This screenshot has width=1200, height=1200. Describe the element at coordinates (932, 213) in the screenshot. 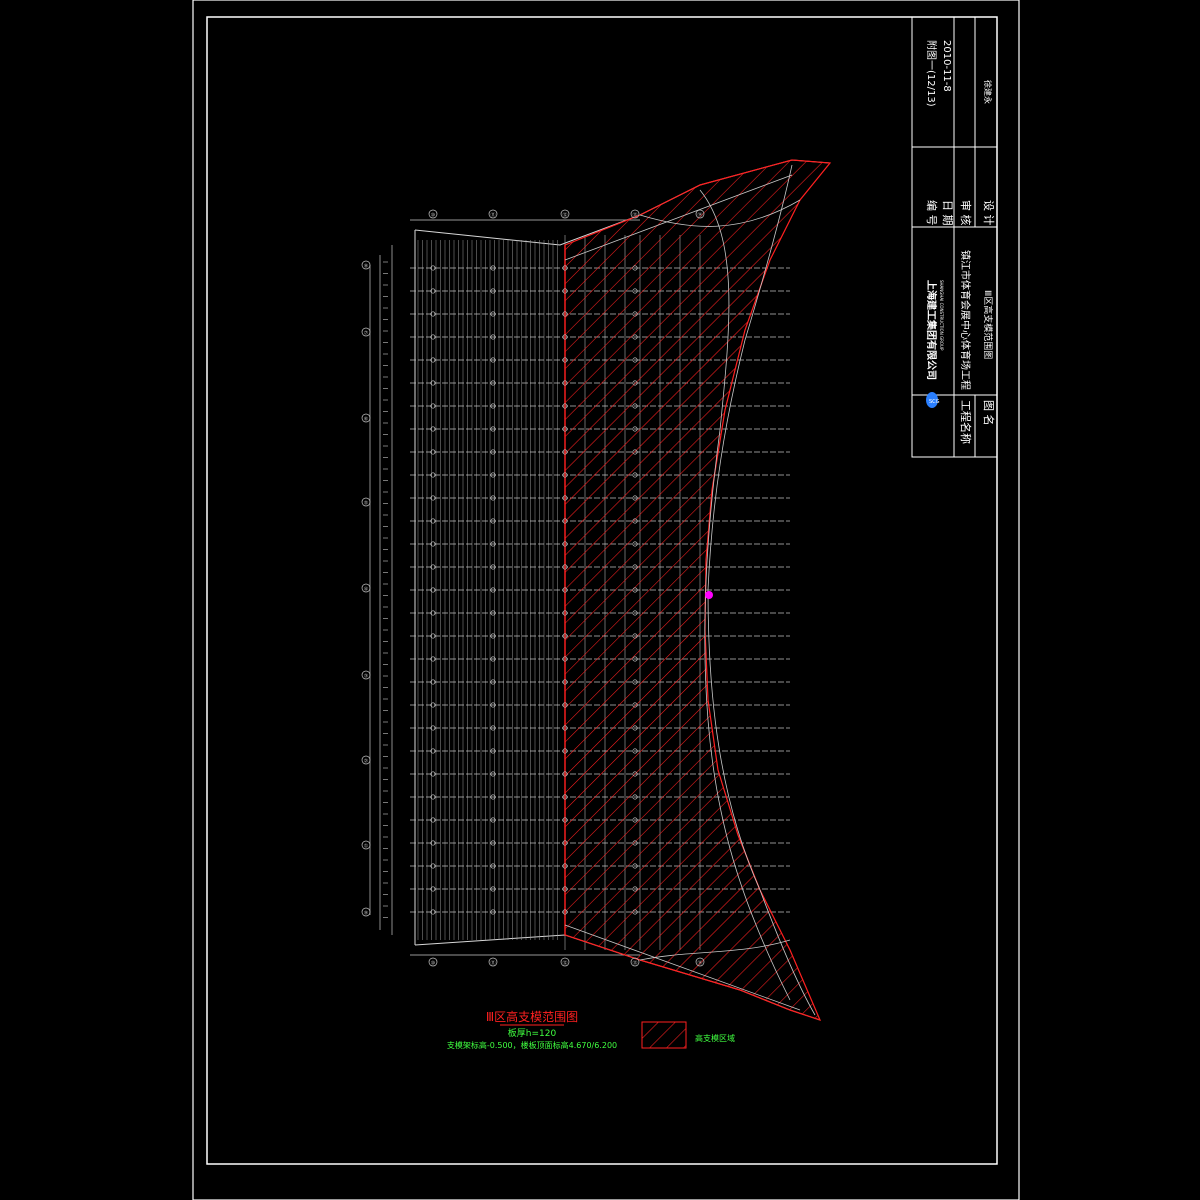

I see `drawing-no-label: 编 号` at that location.